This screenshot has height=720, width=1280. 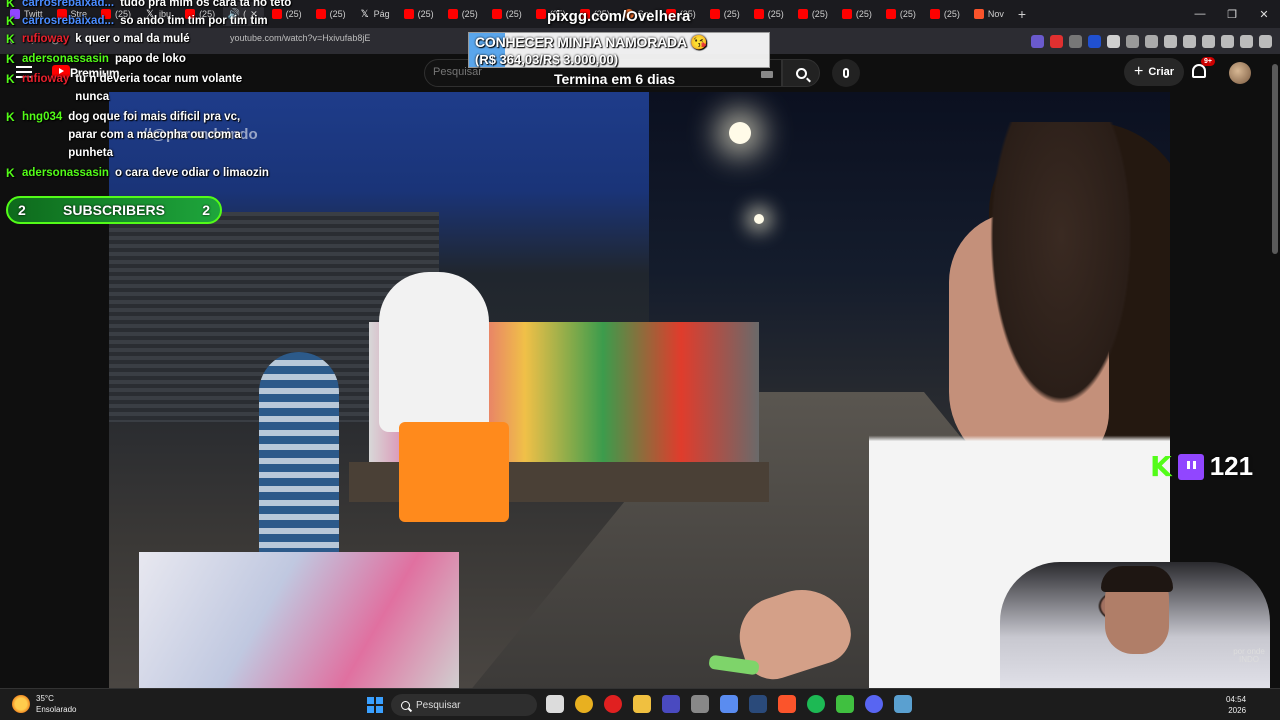 What do you see at coordinates (1275, 159) in the screenshot?
I see `scrollbar-thumb` at bounding box center [1275, 159].